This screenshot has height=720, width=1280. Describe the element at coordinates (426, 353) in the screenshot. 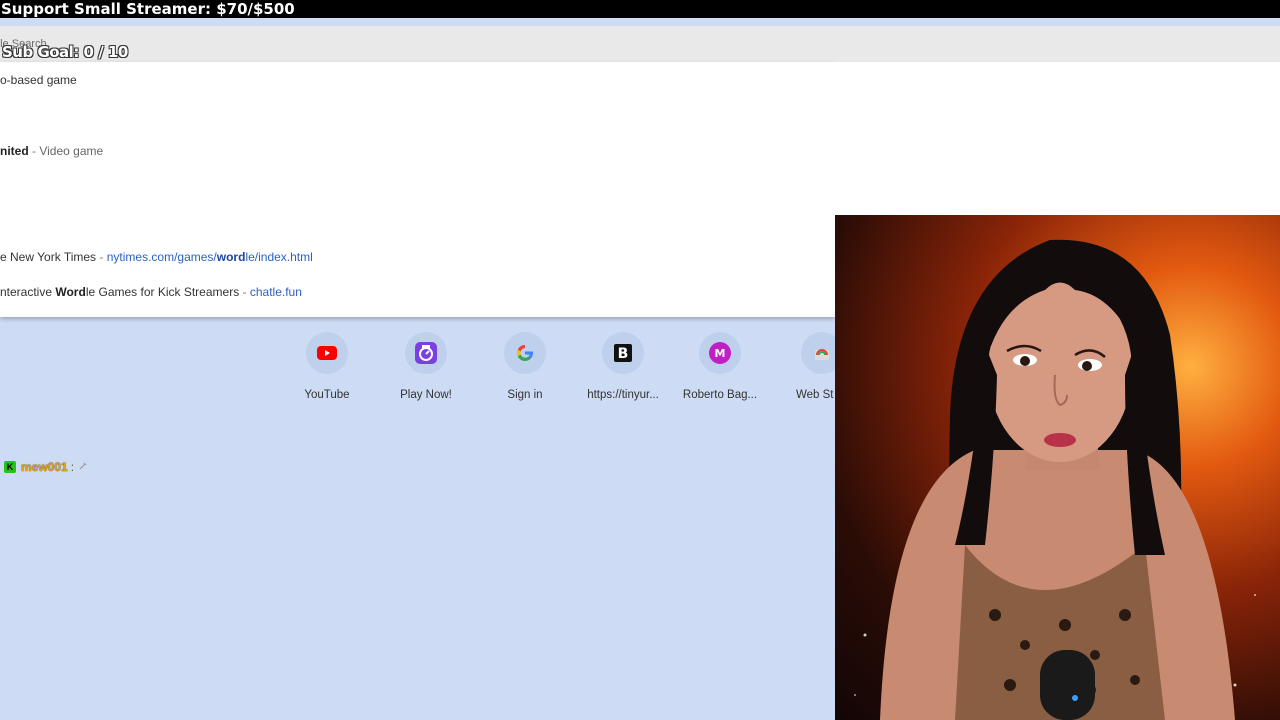

I see `play-now-icon` at that location.